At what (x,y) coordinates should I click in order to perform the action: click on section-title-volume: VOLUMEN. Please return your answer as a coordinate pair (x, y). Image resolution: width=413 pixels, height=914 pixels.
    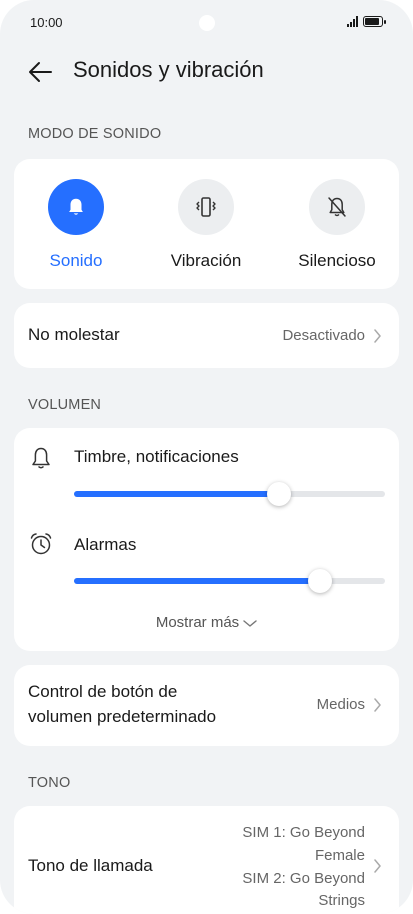
    Looking at the image, I should click on (65, 405).